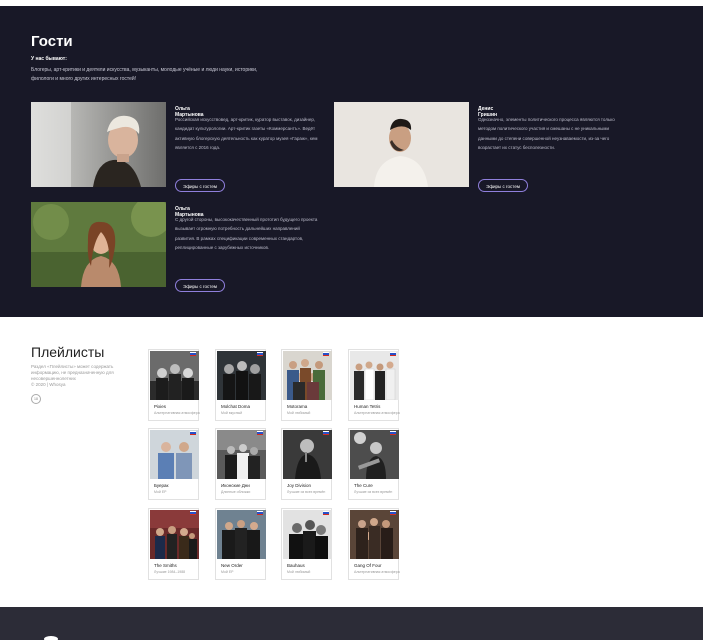  Describe the element at coordinates (368, 565) in the screenshot. I see `playlist-title: Gang Of Four` at that location.